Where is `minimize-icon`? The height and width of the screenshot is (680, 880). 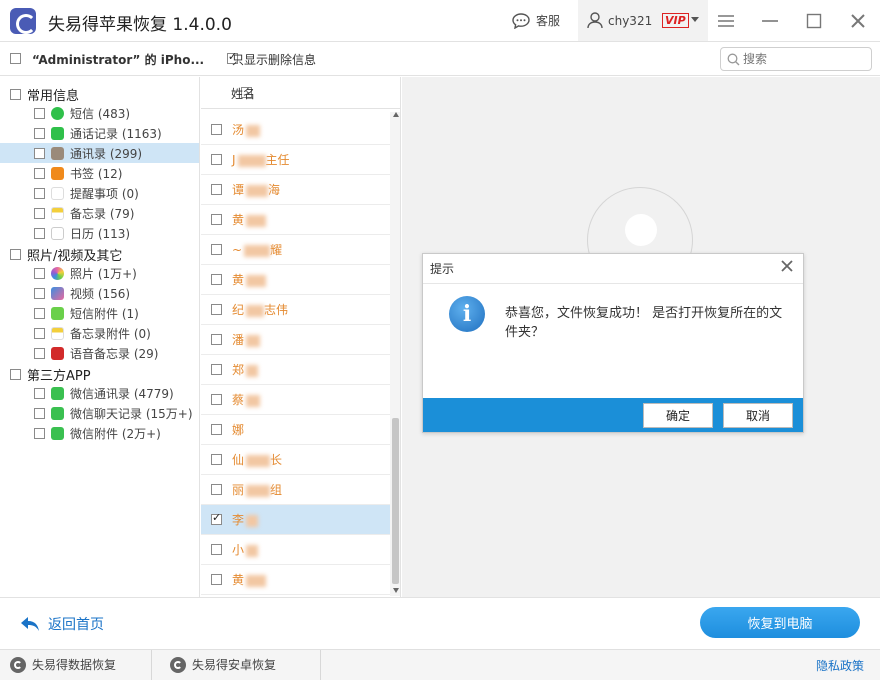
minimize-icon is located at coordinates (770, 21).